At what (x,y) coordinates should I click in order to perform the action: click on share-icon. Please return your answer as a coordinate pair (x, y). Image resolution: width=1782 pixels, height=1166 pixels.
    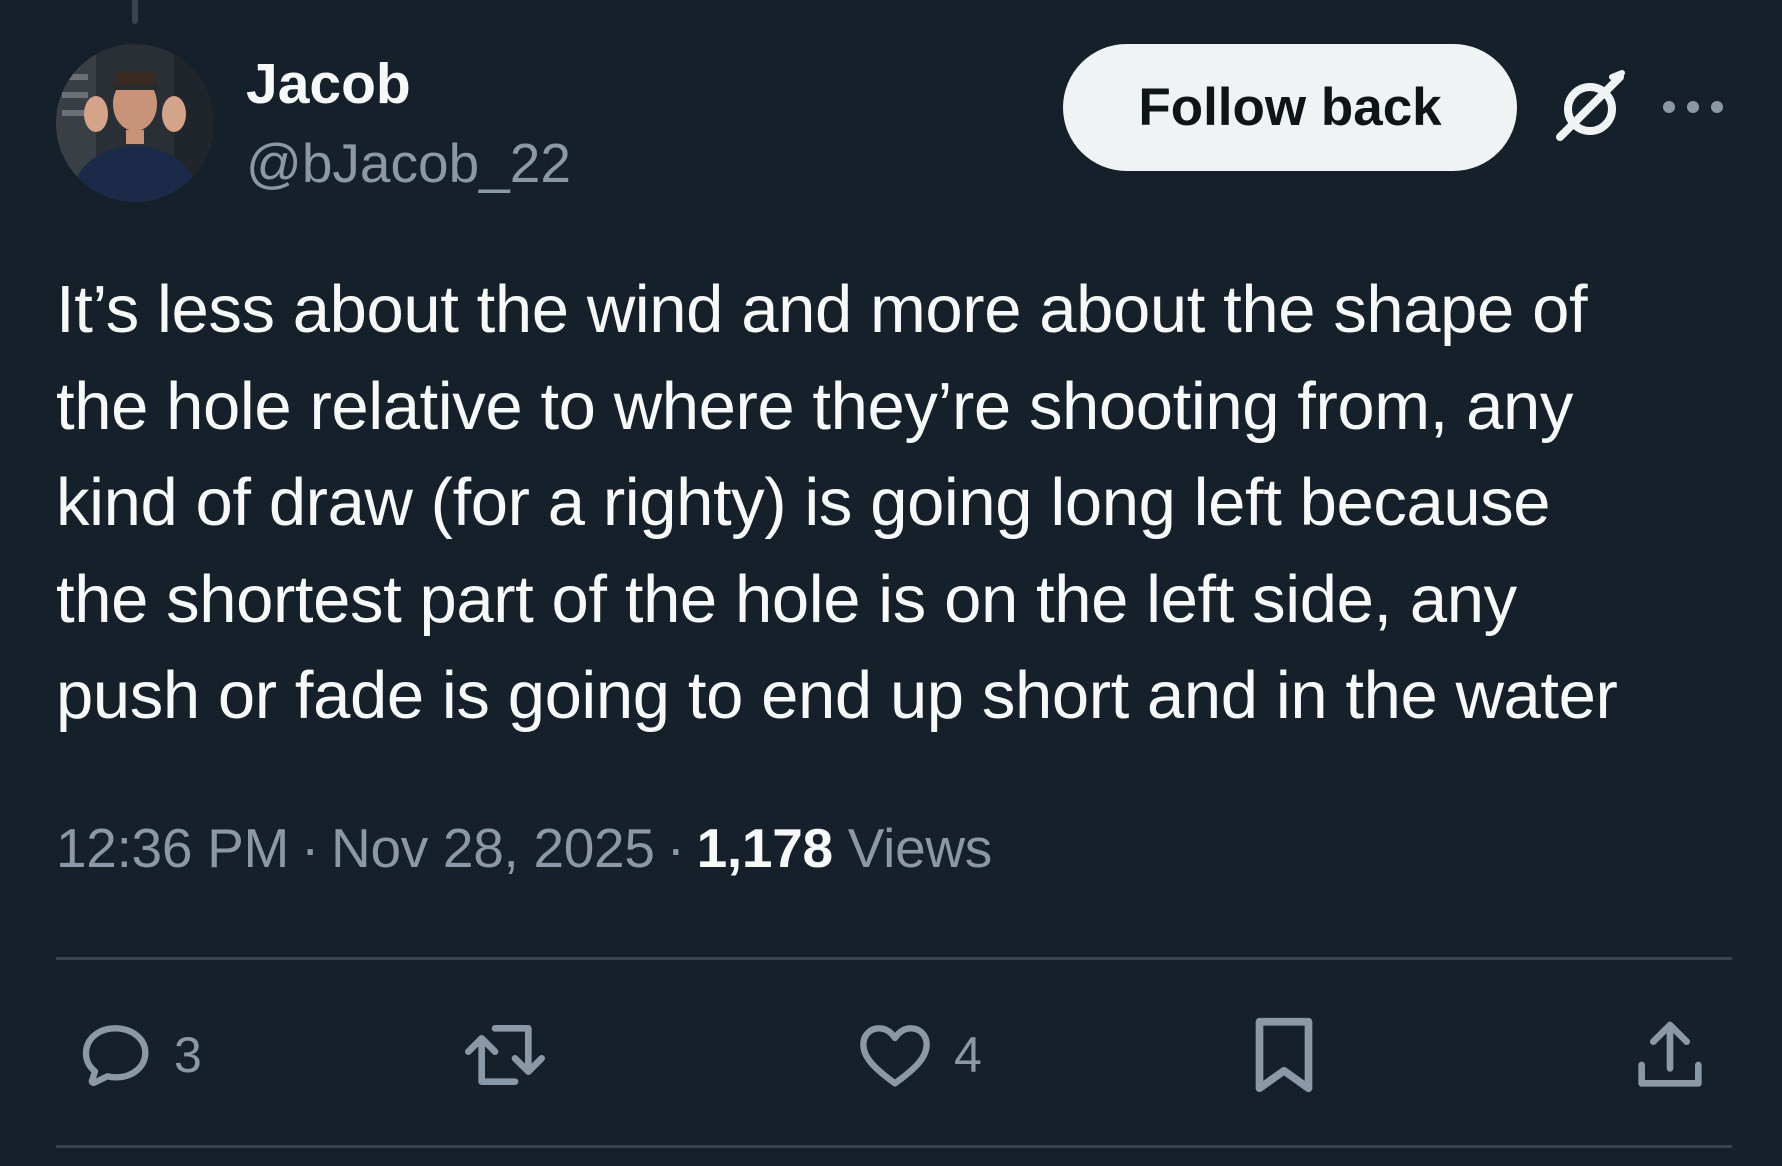
    Looking at the image, I should click on (1670, 1054).